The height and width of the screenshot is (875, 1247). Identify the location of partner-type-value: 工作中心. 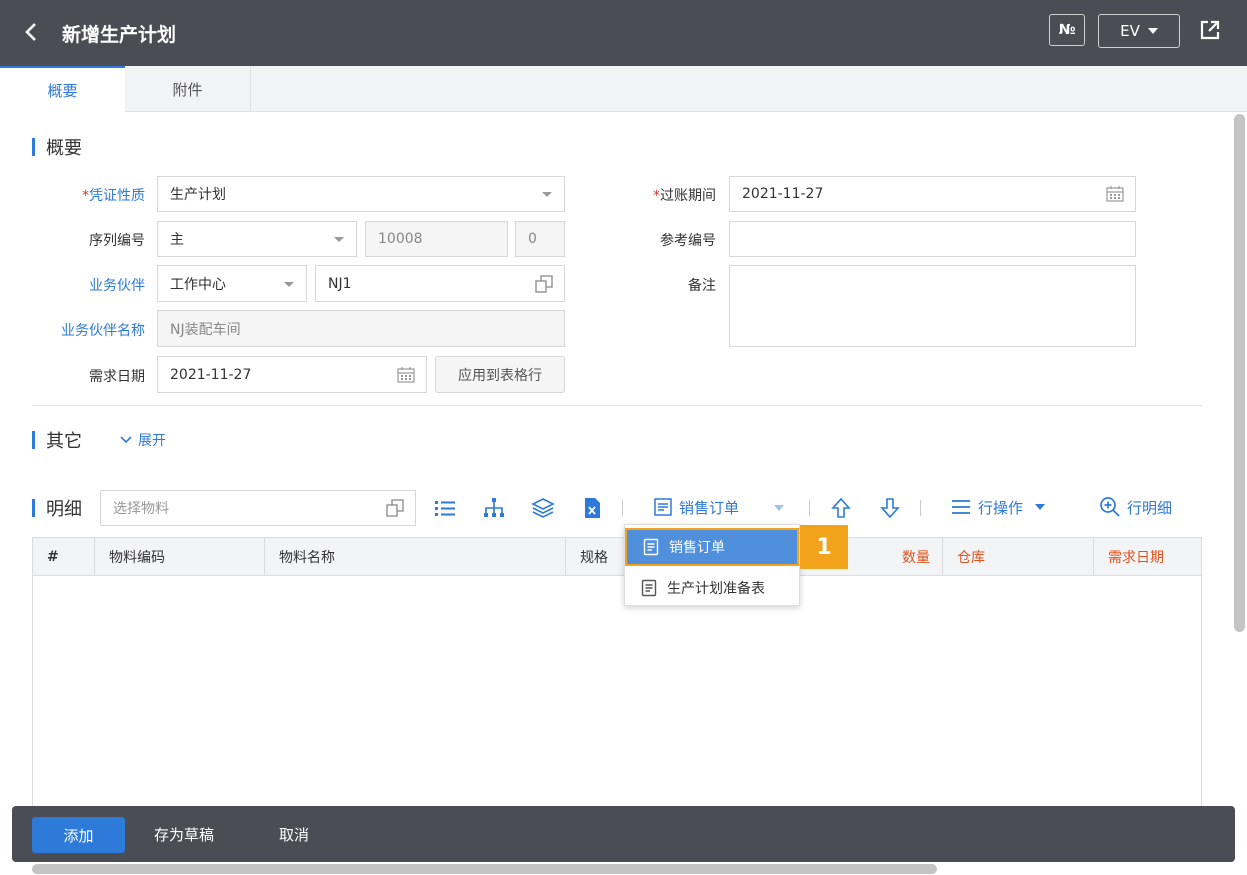
(198, 284).